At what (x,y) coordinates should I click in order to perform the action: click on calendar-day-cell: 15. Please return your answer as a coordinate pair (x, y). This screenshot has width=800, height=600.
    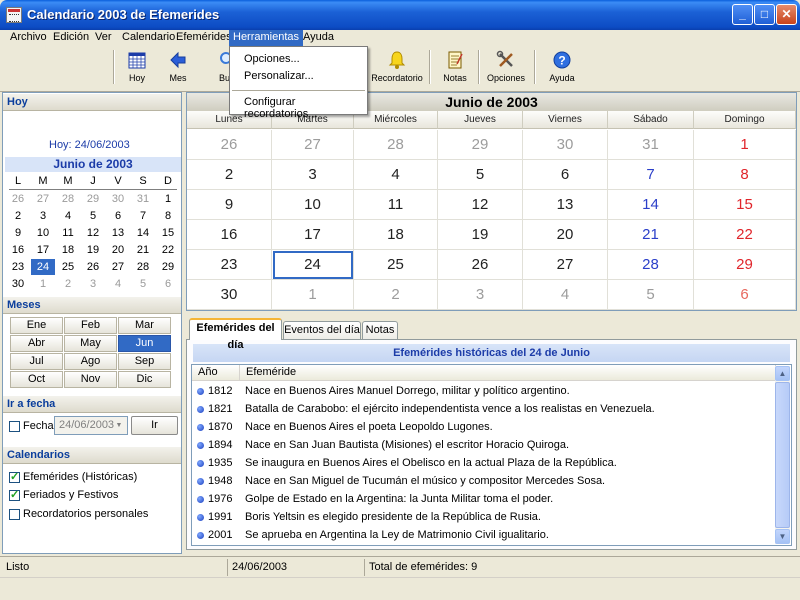
    Looking at the image, I should click on (745, 205).